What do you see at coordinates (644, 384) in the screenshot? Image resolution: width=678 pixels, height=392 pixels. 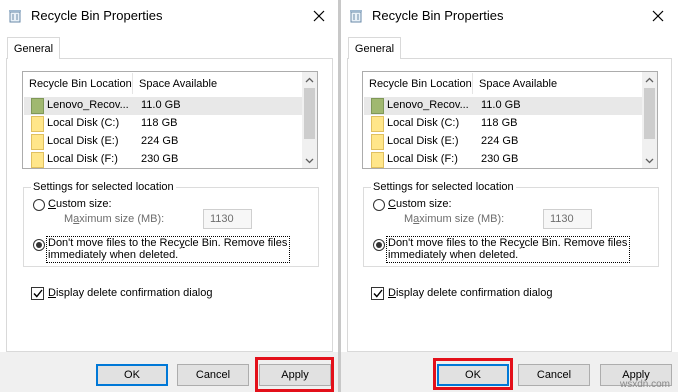 I see `watermark: wsxdn.com` at bounding box center [644, 384].